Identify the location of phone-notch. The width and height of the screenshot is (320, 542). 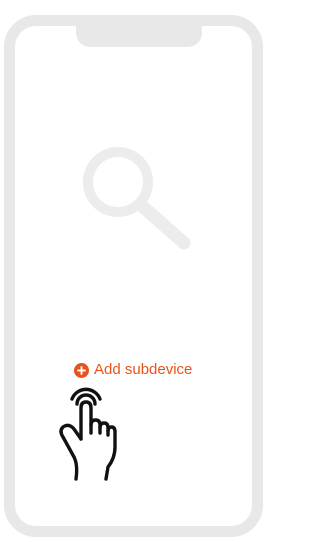
(139, 33).